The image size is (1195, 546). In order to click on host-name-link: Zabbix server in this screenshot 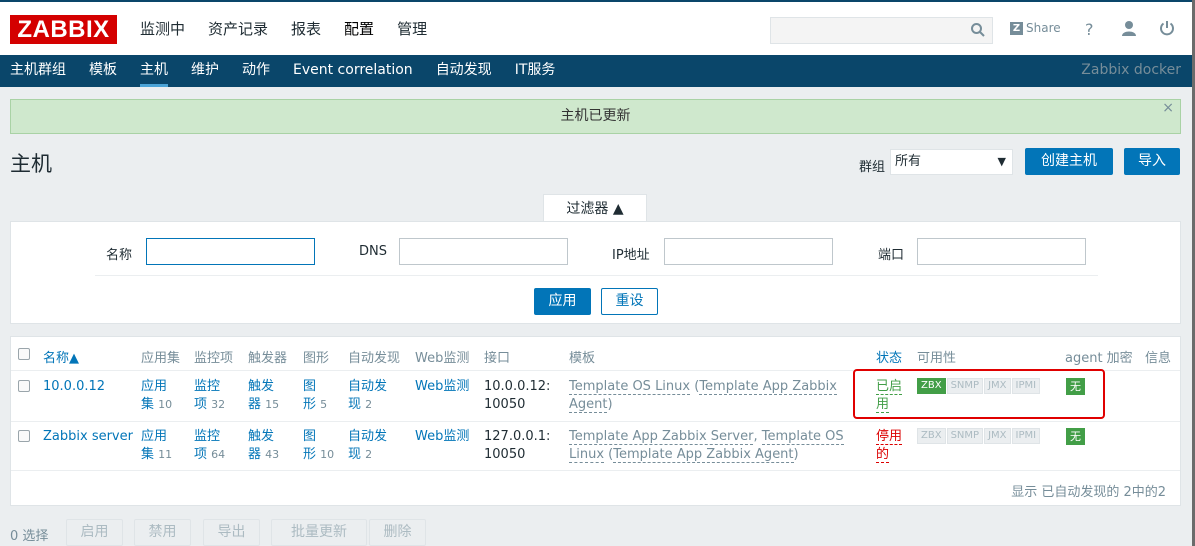, I will do `click(88, 437)`.